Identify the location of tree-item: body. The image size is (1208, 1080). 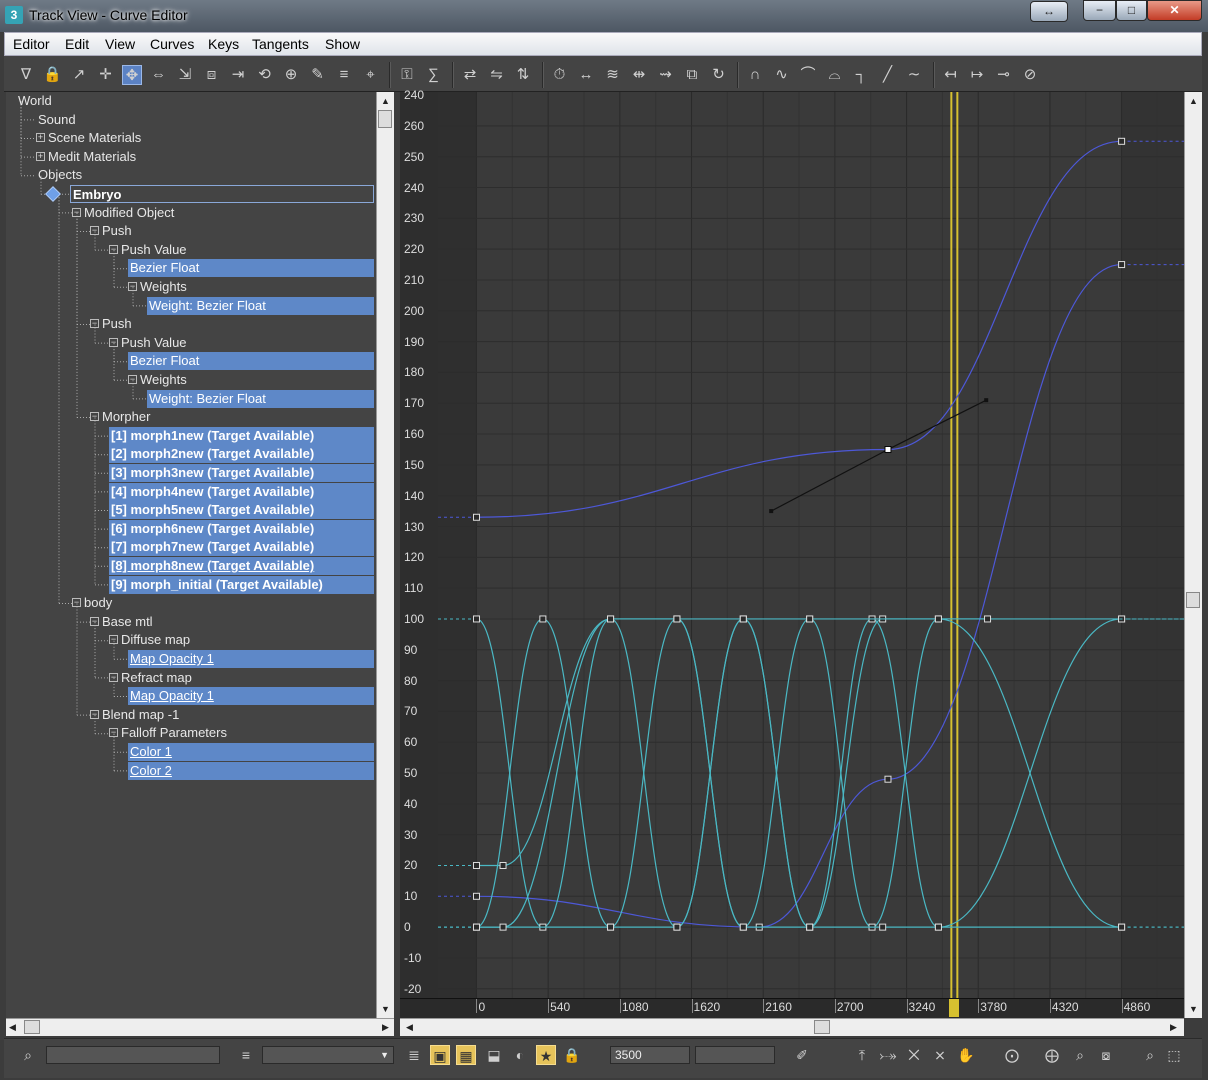
(97, 603).